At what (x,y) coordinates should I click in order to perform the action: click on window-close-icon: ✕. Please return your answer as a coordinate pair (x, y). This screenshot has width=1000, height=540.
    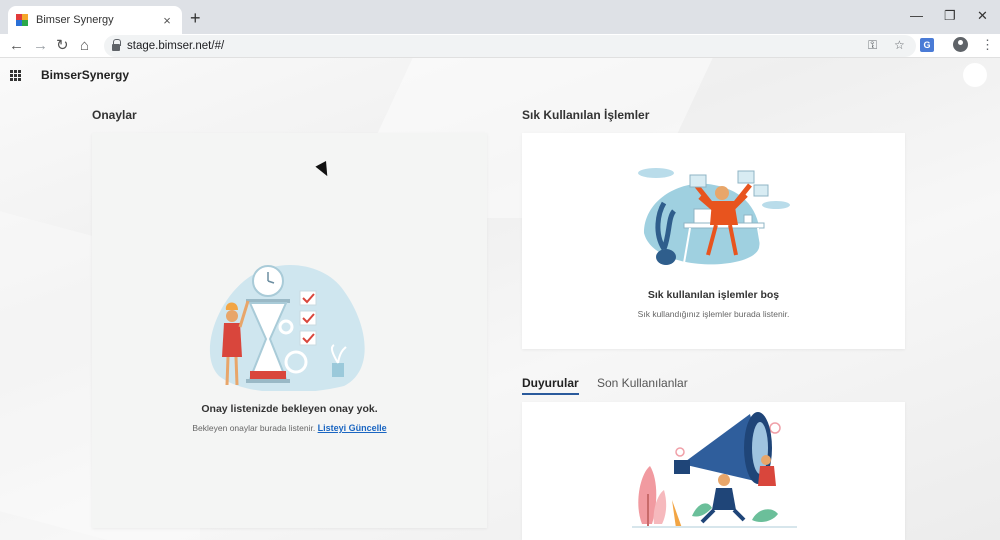
    Looking at the image, I should click on (982, 16).